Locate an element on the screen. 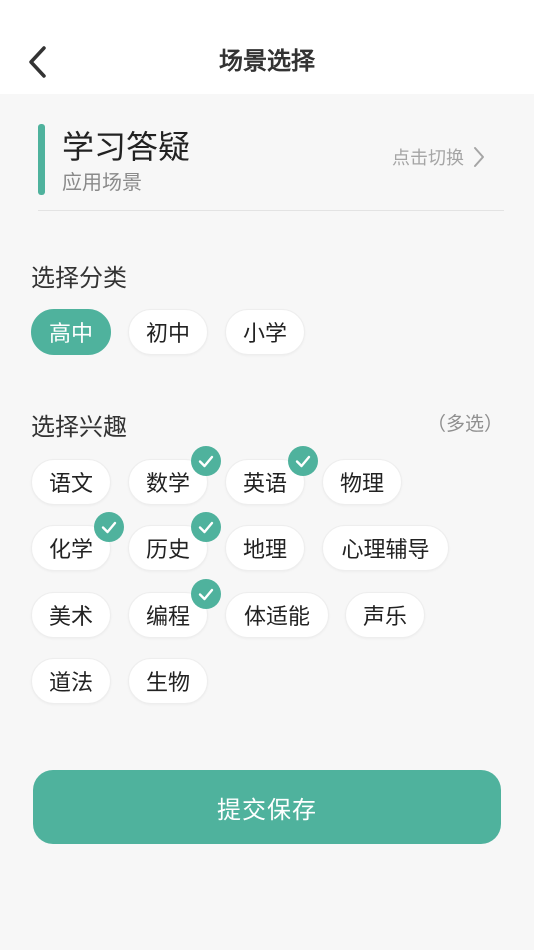 The width and height of the screenshot is (534, 950). submit-save-button: 提交保存 is located at coordinates (267, 807).